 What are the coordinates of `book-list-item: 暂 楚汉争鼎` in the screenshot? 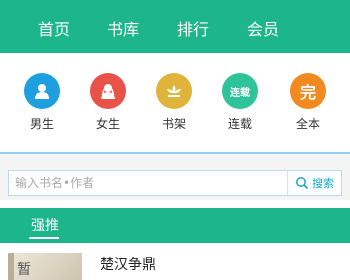 It's located at (175, 261).